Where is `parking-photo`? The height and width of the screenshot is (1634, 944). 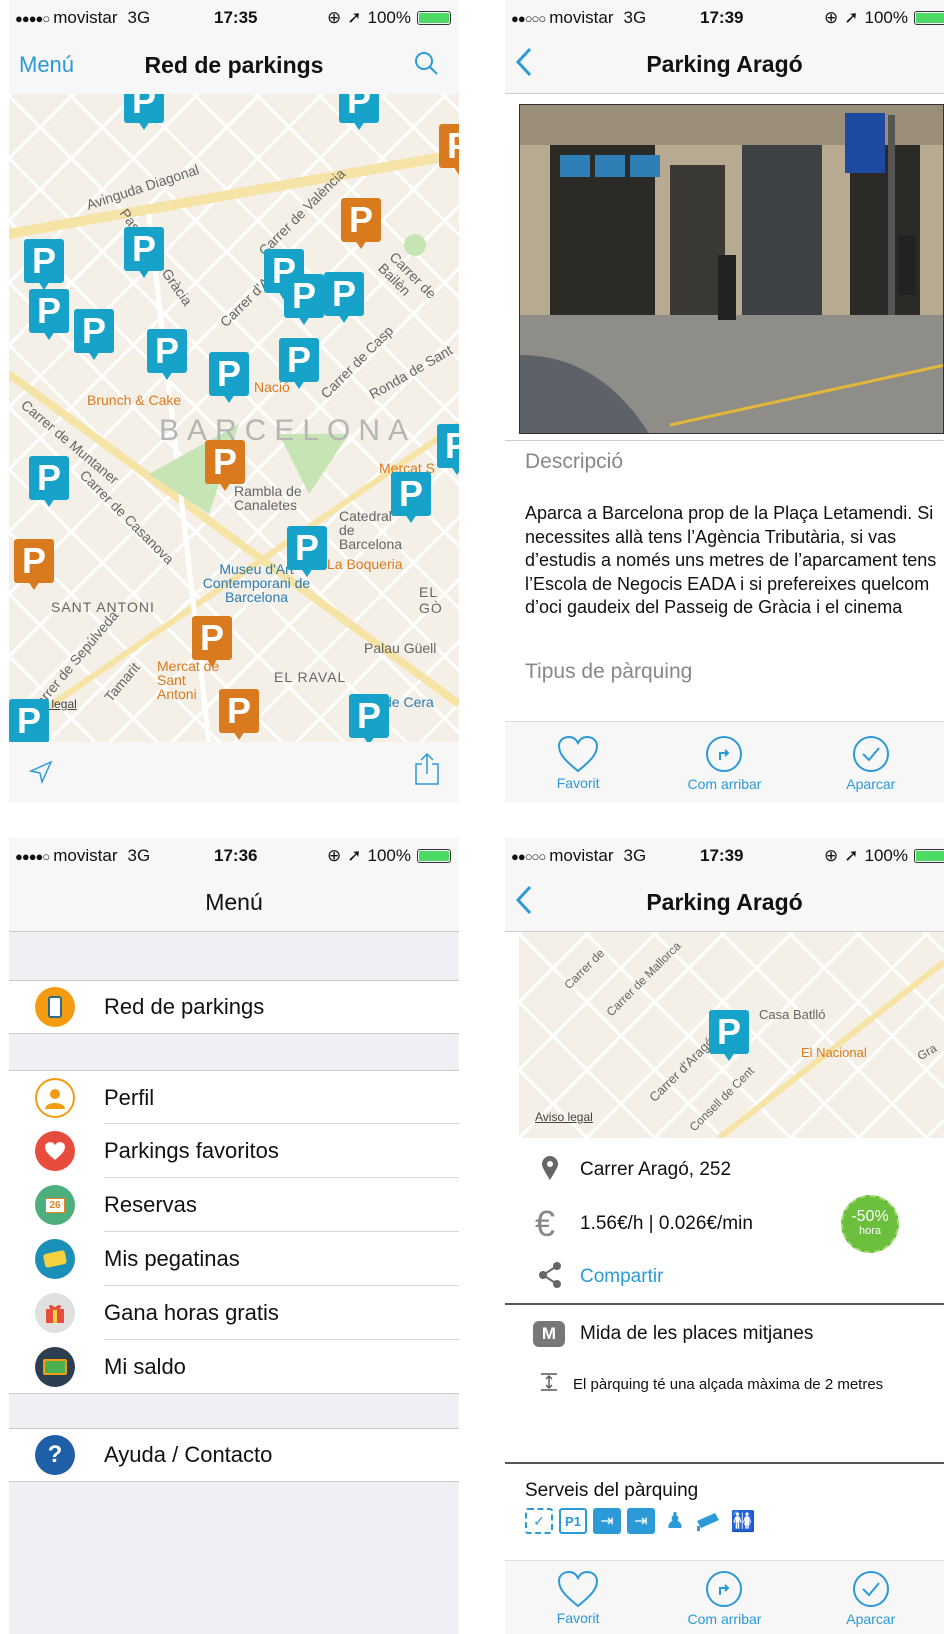
parking-photo is located at coordinates (731, 269).